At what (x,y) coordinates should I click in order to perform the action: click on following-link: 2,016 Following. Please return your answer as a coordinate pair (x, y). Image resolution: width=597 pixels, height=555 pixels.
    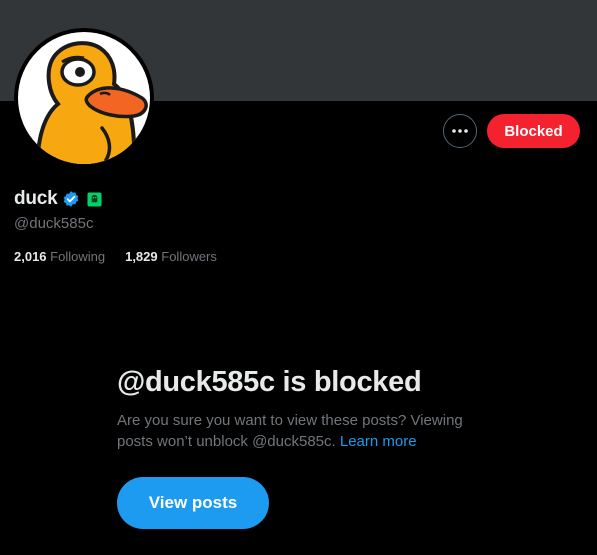
    Looking at the image, I should click on (59, 256).